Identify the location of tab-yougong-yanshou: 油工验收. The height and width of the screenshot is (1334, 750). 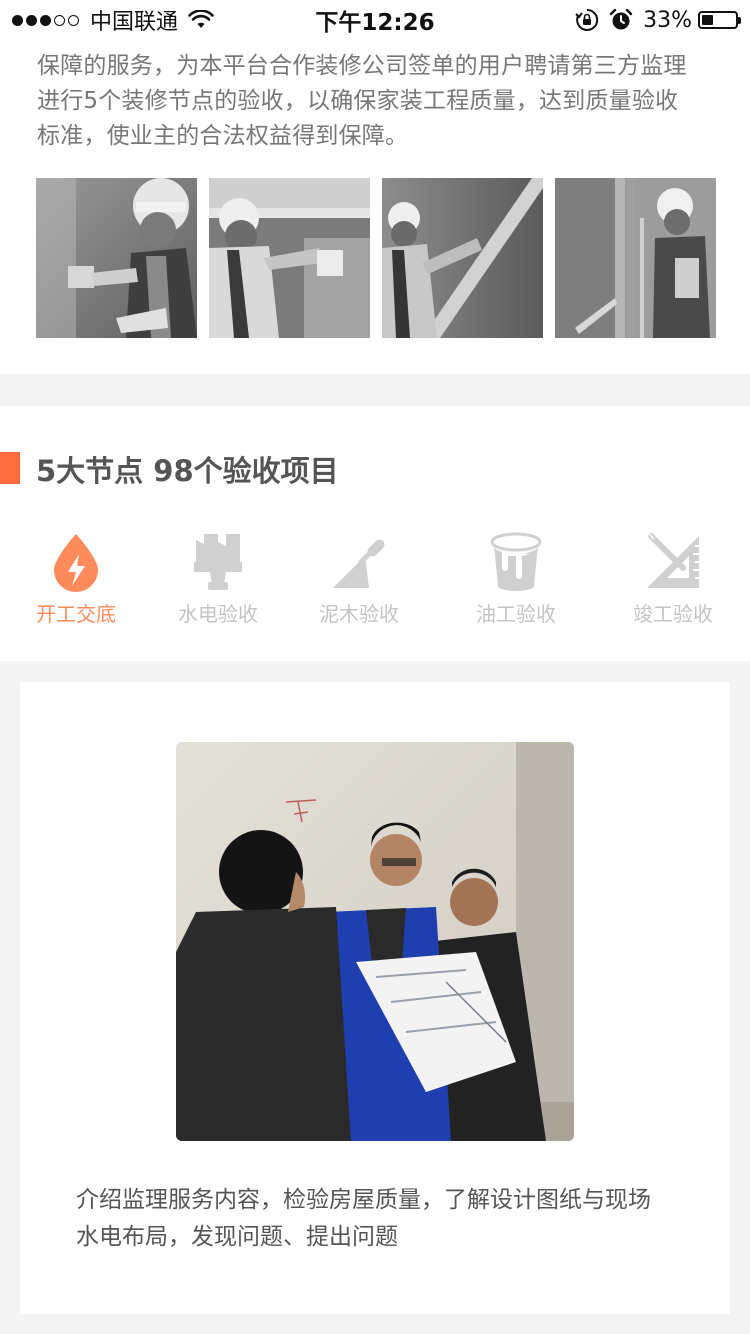
(516, 578).